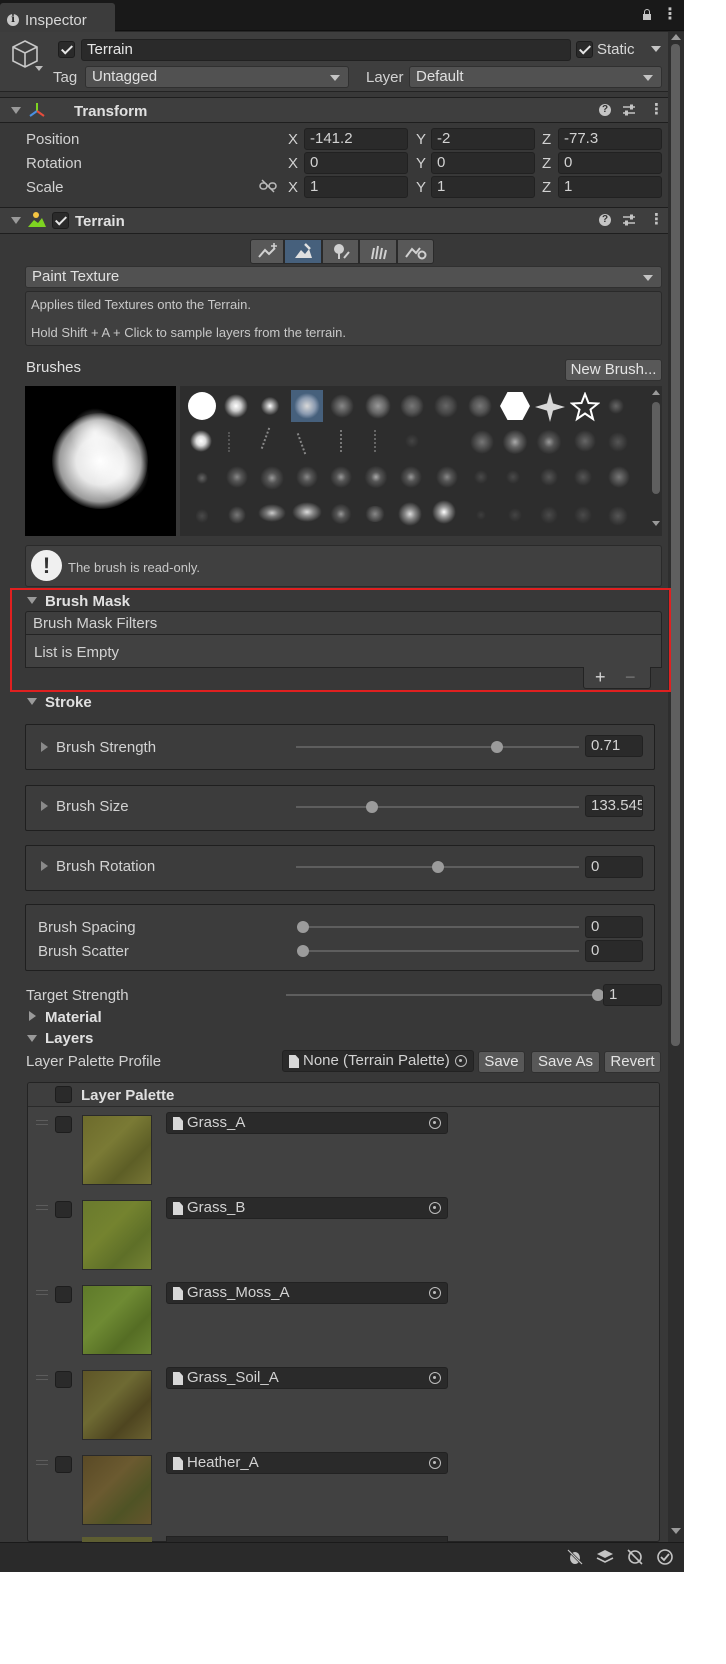 The height and width of the screenshot is (1664, 726). I want to click on position-y-field: -2, so click(483, 139).